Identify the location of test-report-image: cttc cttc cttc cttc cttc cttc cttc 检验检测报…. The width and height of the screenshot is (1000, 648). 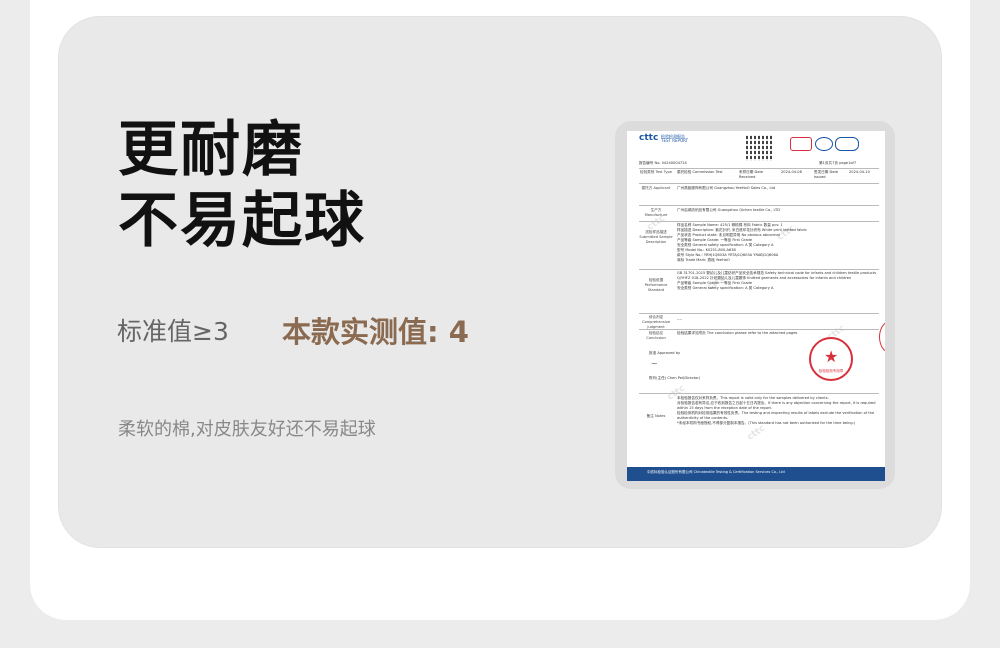
(756, 306).